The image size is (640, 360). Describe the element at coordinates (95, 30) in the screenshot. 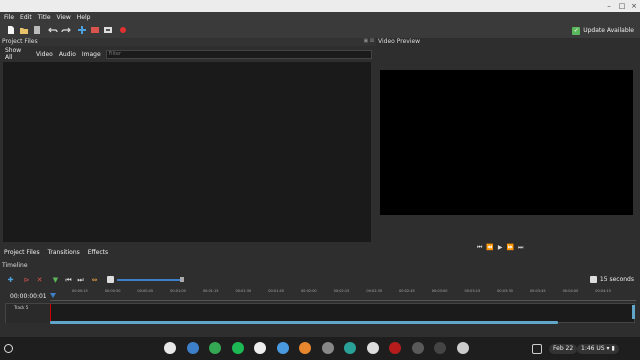

I see `profile-icon` at that location.